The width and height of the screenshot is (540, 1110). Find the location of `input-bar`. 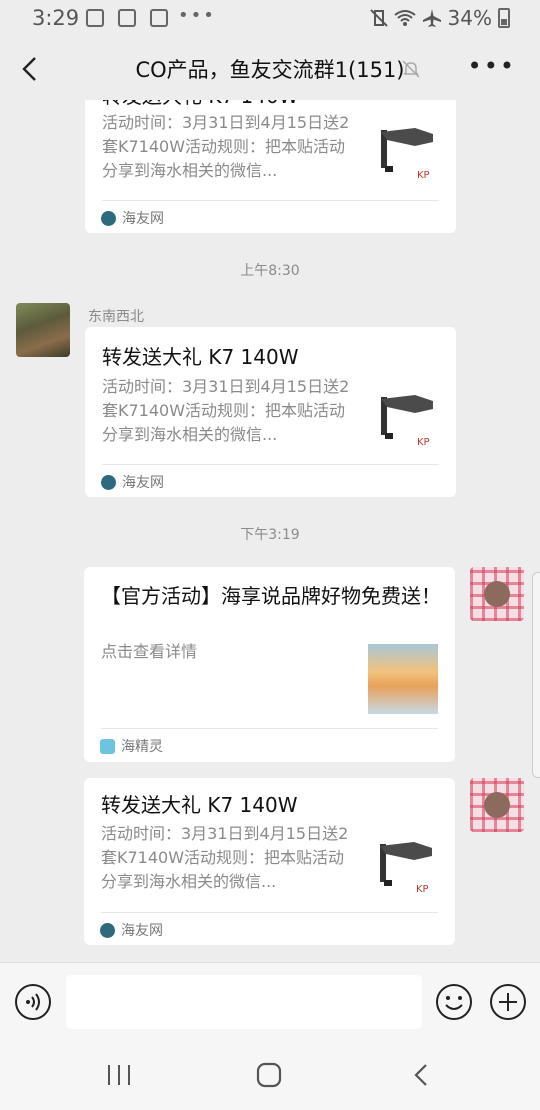

input-bar is located at coordinates (270, 1002).